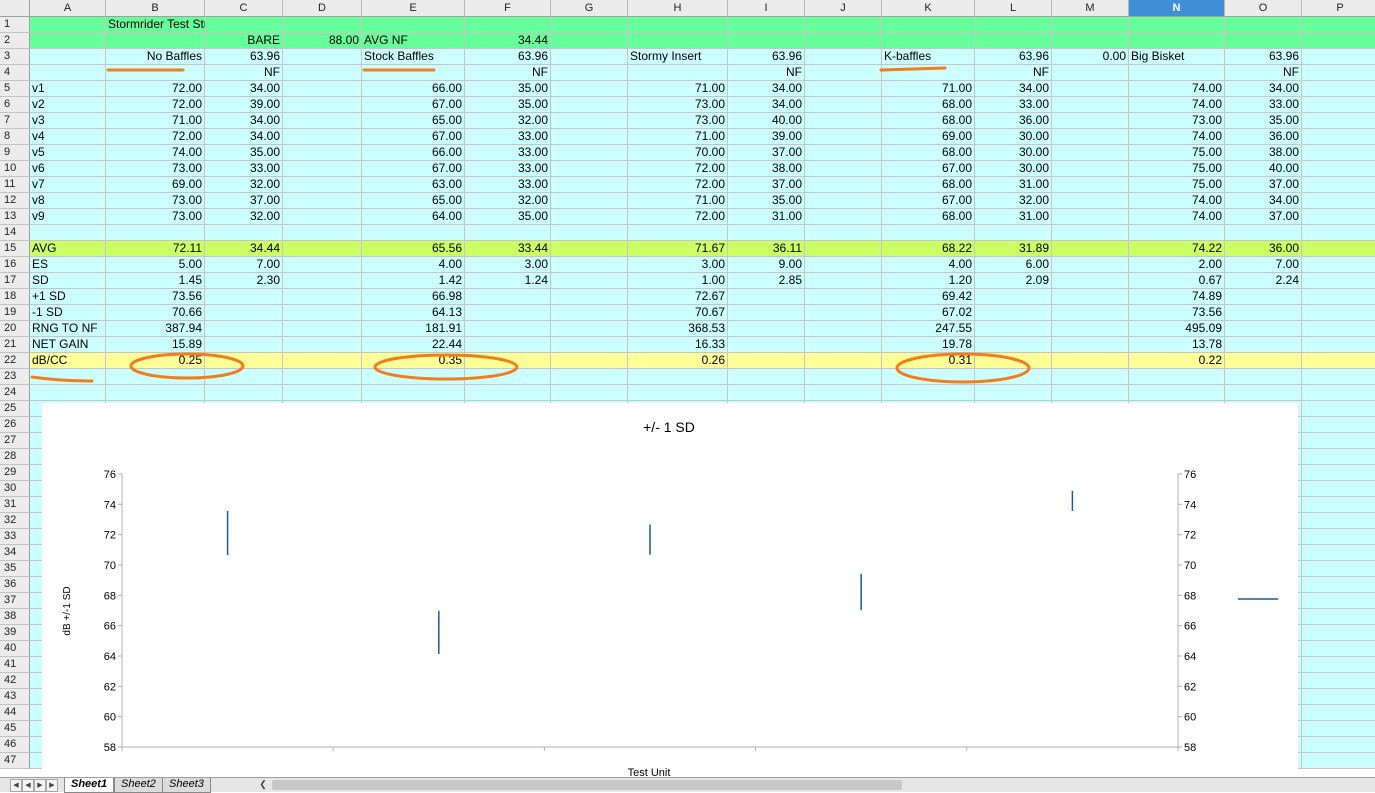 This screenshot has width=1375, height=793. Describe the element at coordinates (15, 729) in the screenshot. I see `row-header-45: 45` at that location.